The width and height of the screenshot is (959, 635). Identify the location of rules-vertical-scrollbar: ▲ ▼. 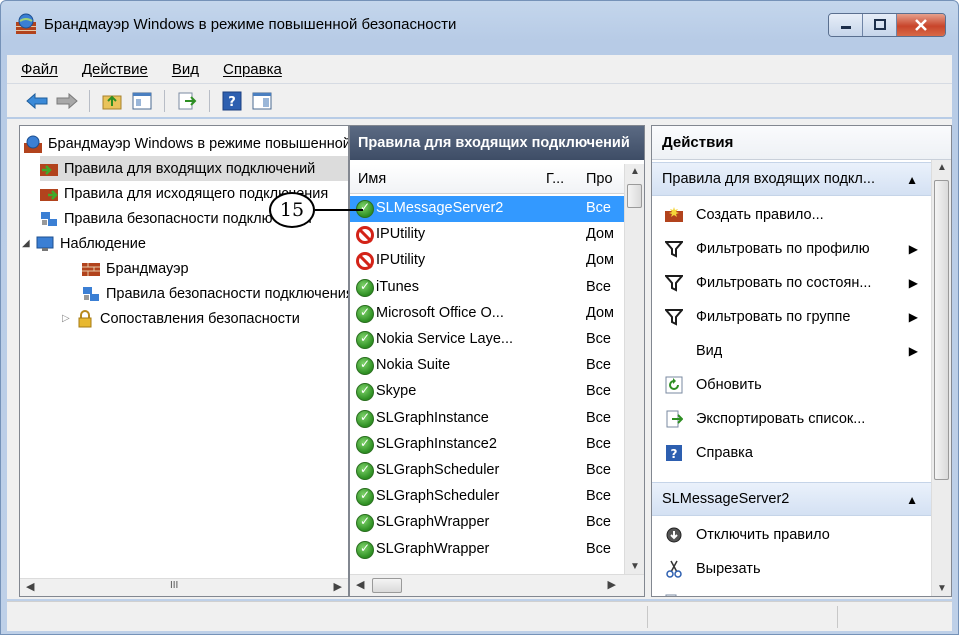
(634, 369).